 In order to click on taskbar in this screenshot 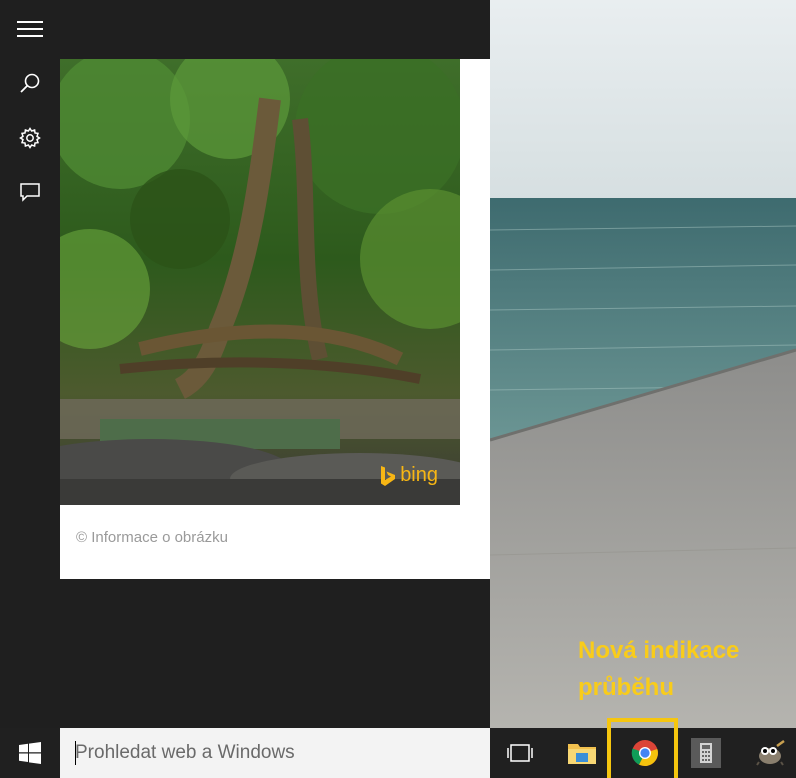, I will do `click(398, 753)`.